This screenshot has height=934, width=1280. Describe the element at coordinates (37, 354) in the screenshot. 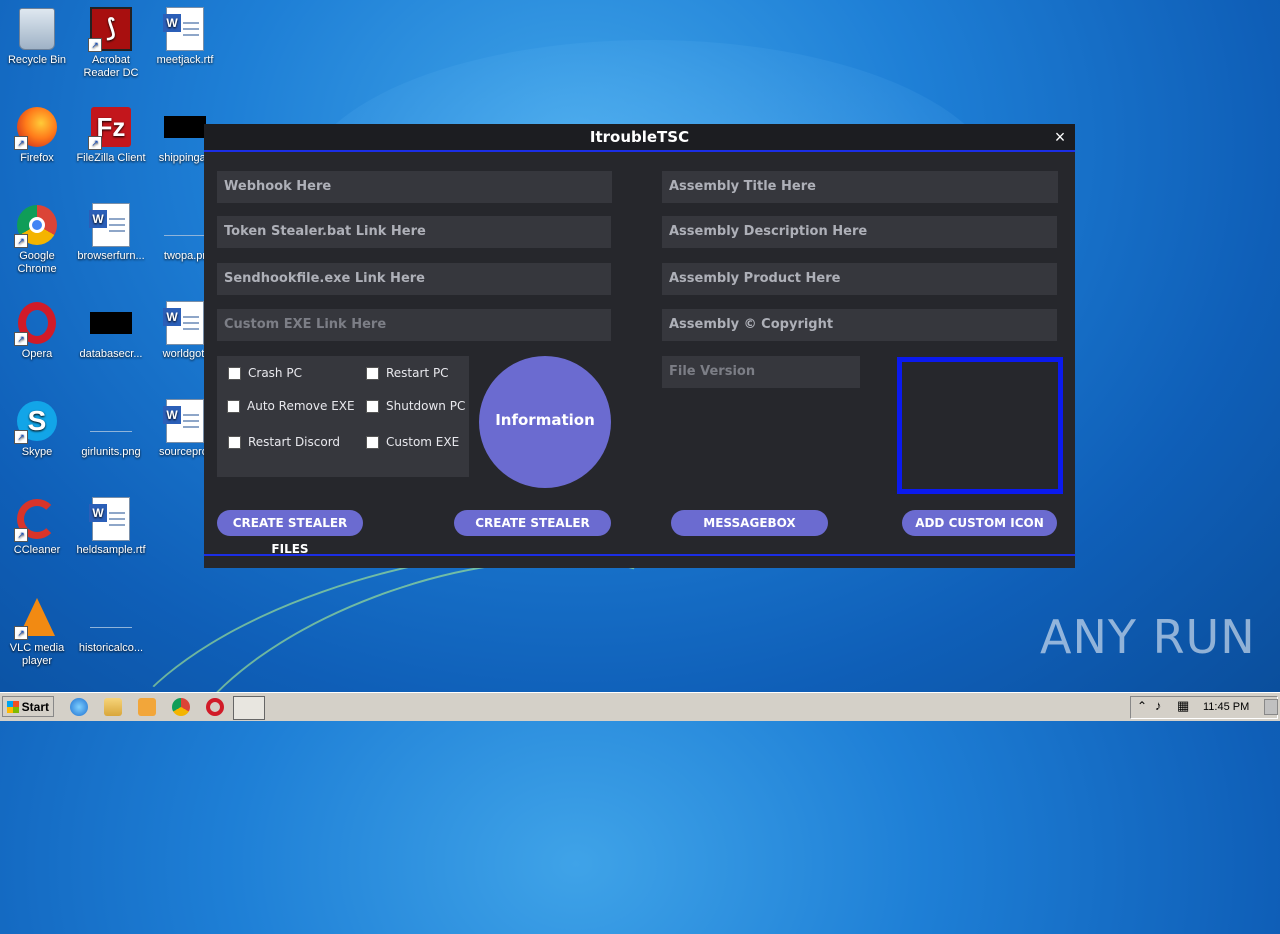

I see `desktop-icon-label: Opera` at that location.